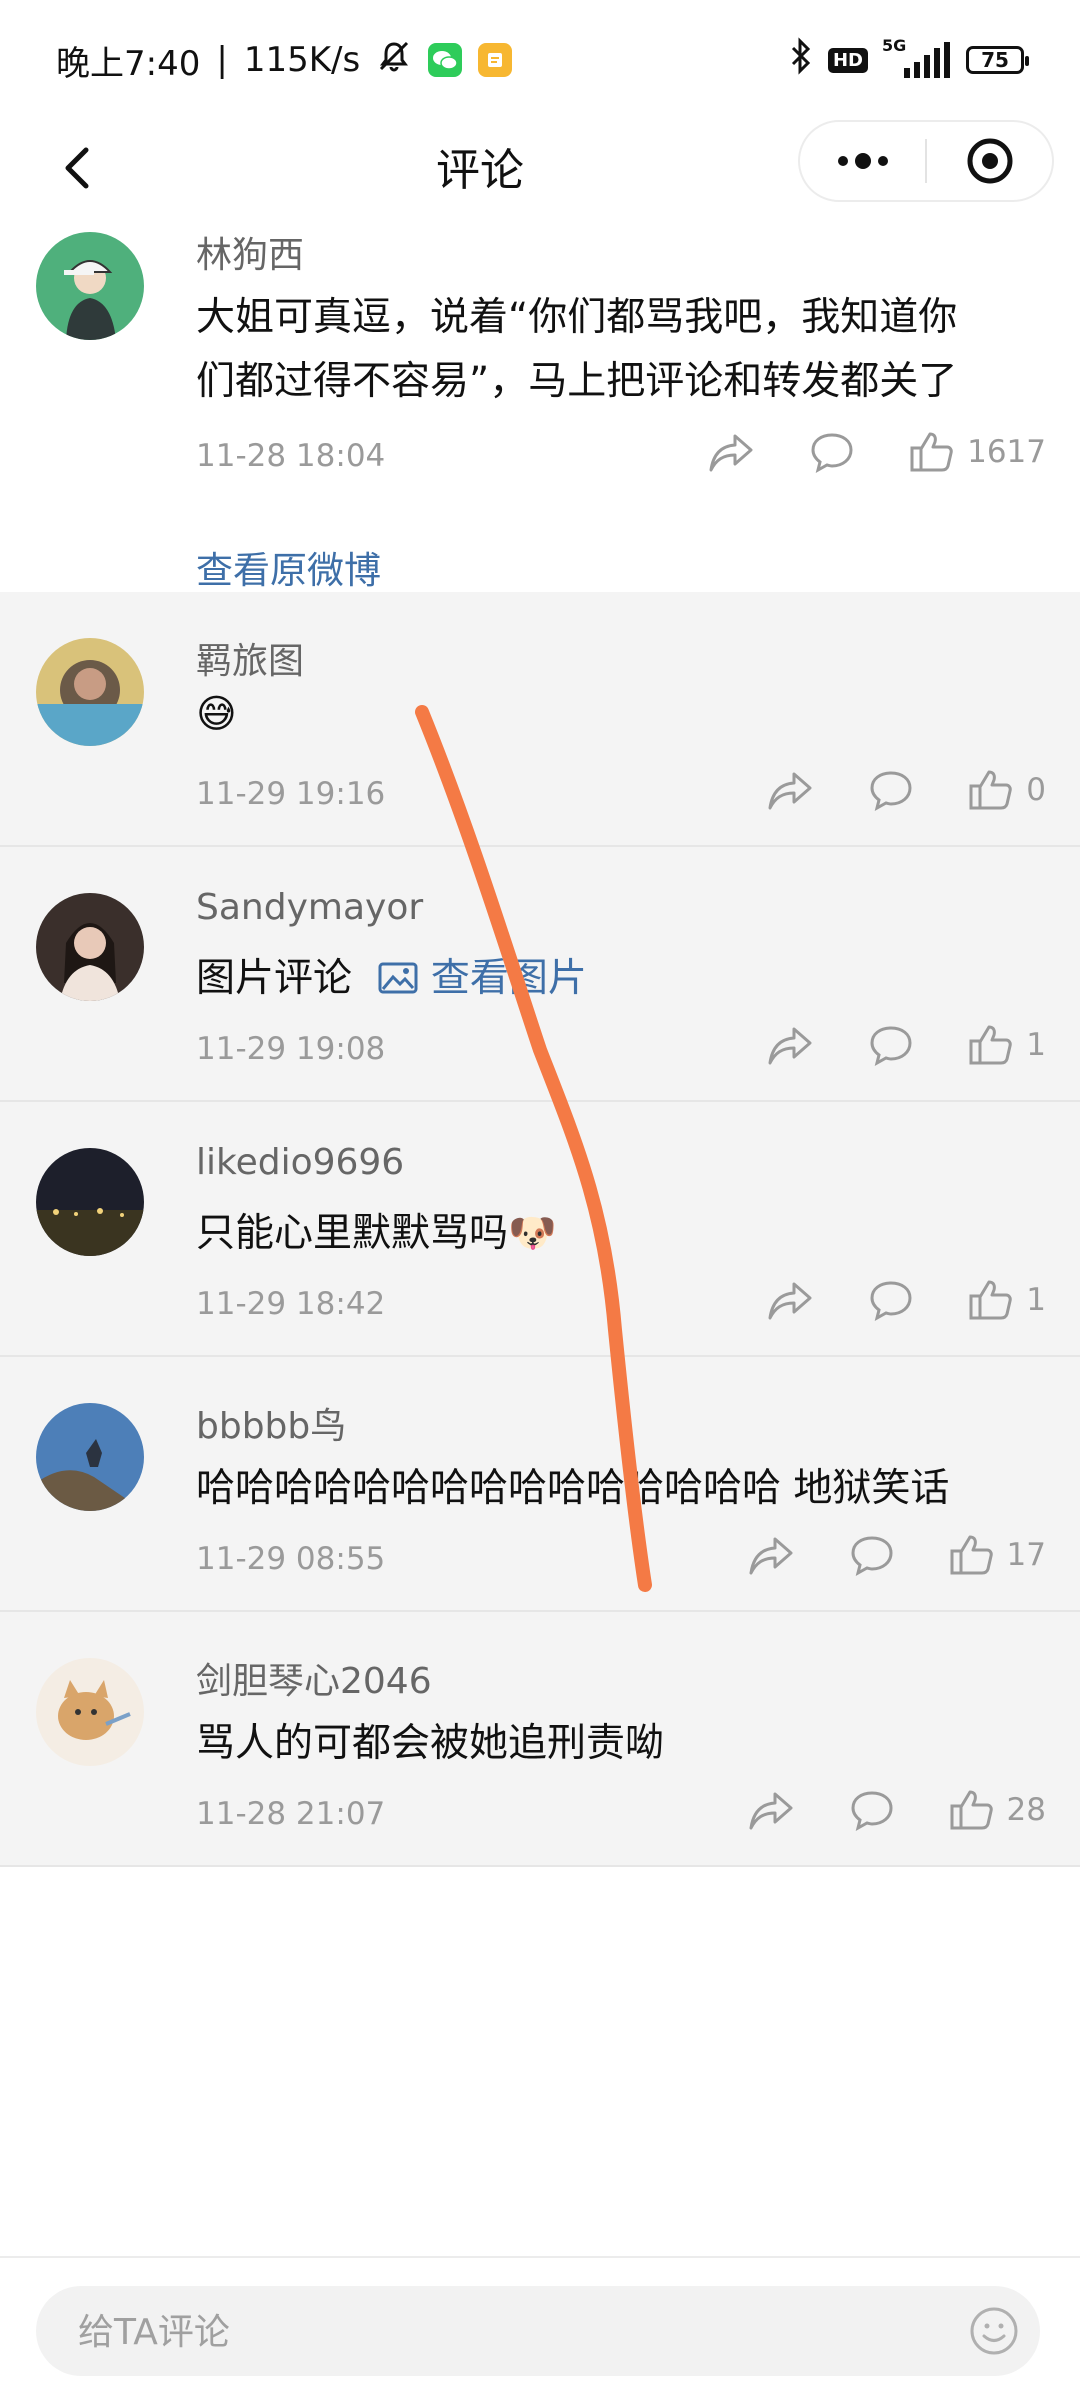  Describe the element at coordinates (1036, 790) in the screenshot. I see `like-count: 0` at that location.